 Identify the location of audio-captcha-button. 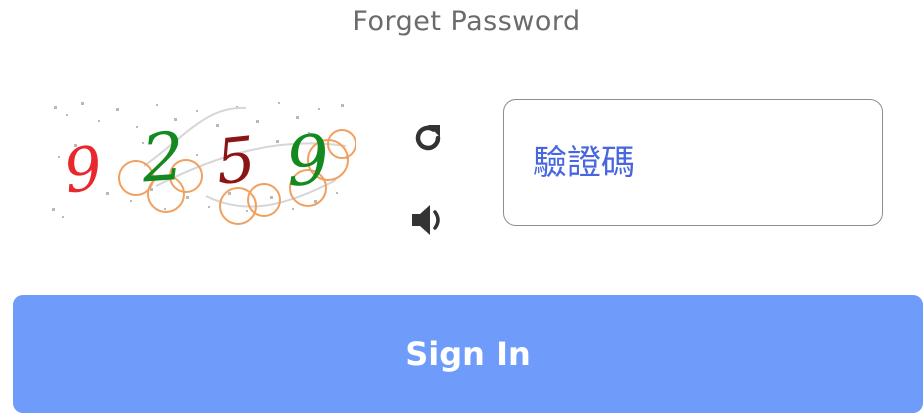
(428, 222).